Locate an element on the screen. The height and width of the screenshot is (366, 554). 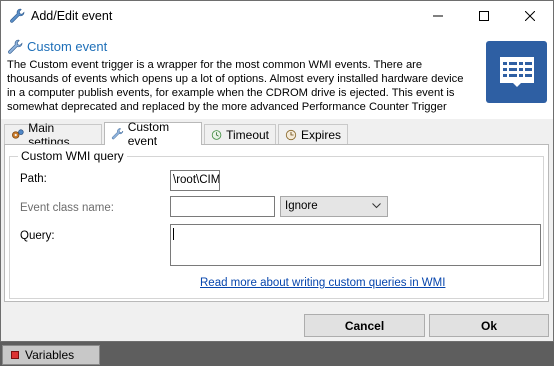
event-class-label: Event class name: is located at coordinates (67, 208).